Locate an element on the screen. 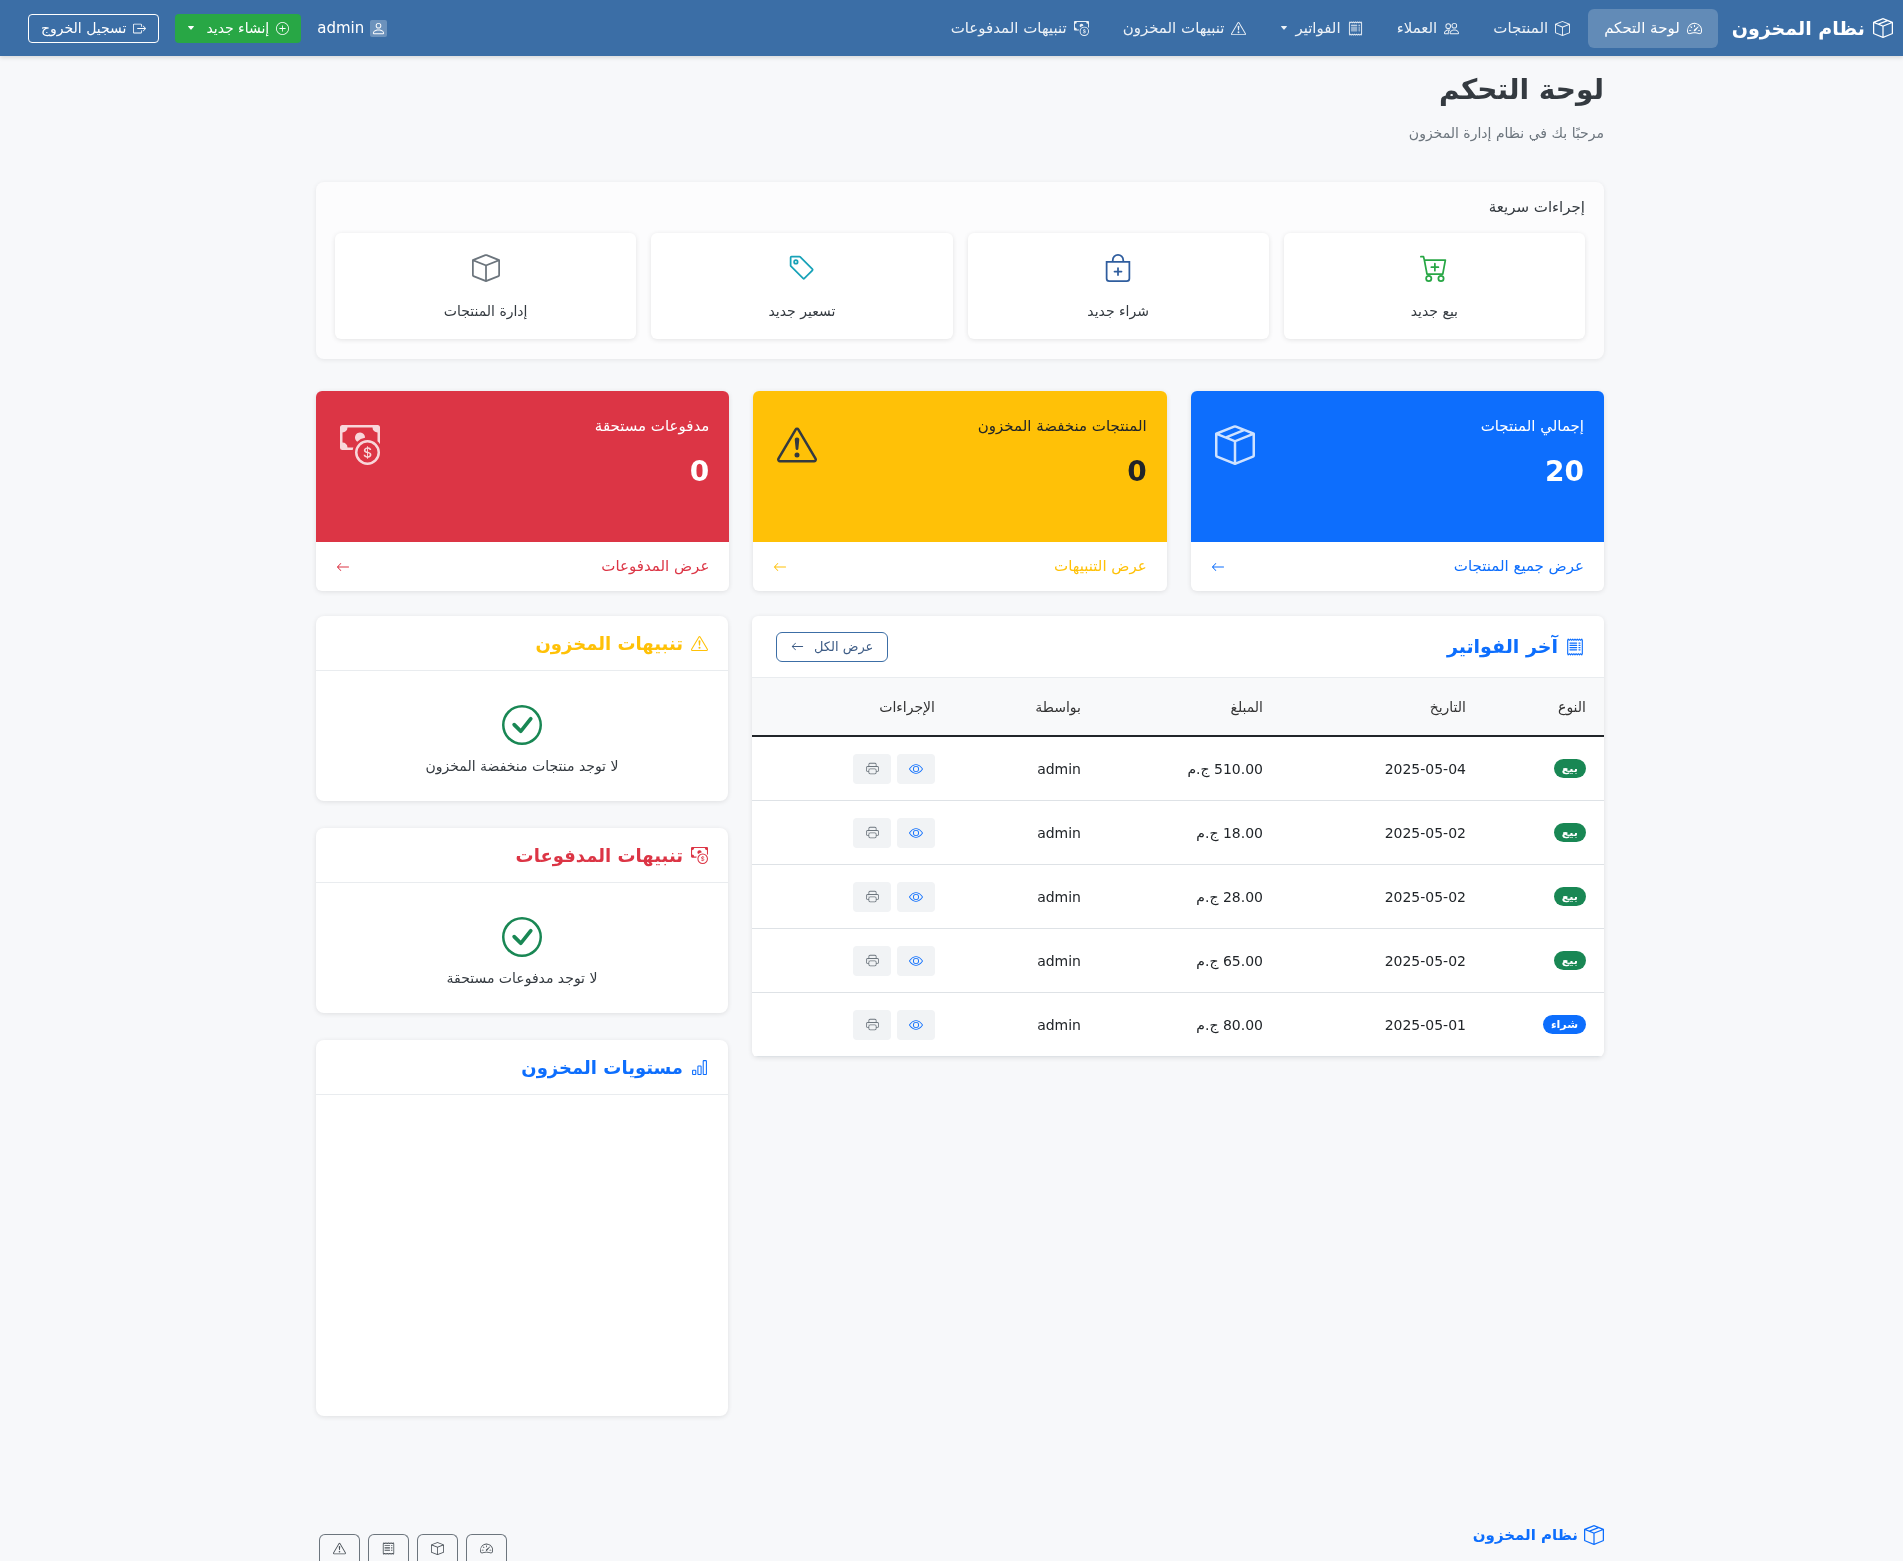  logout-icon is located at coordinates (140, 28).